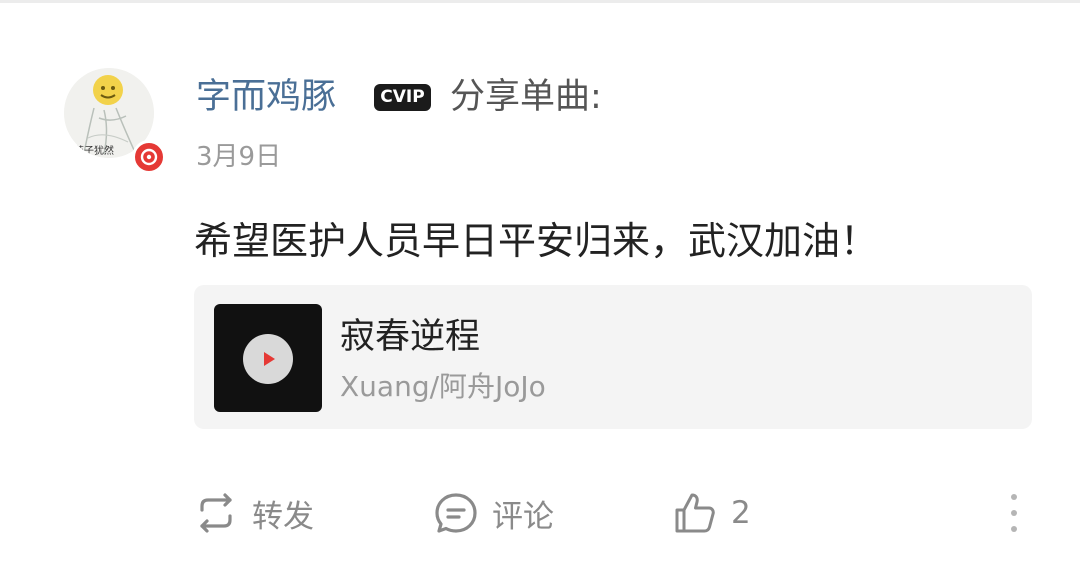 The width and height of the screenshot is (1080, 586). What do you see at coordinates (116, 123) in the screenshot?
I see `avatar-container: 芍子犹然` at bounding box center [116, 123].